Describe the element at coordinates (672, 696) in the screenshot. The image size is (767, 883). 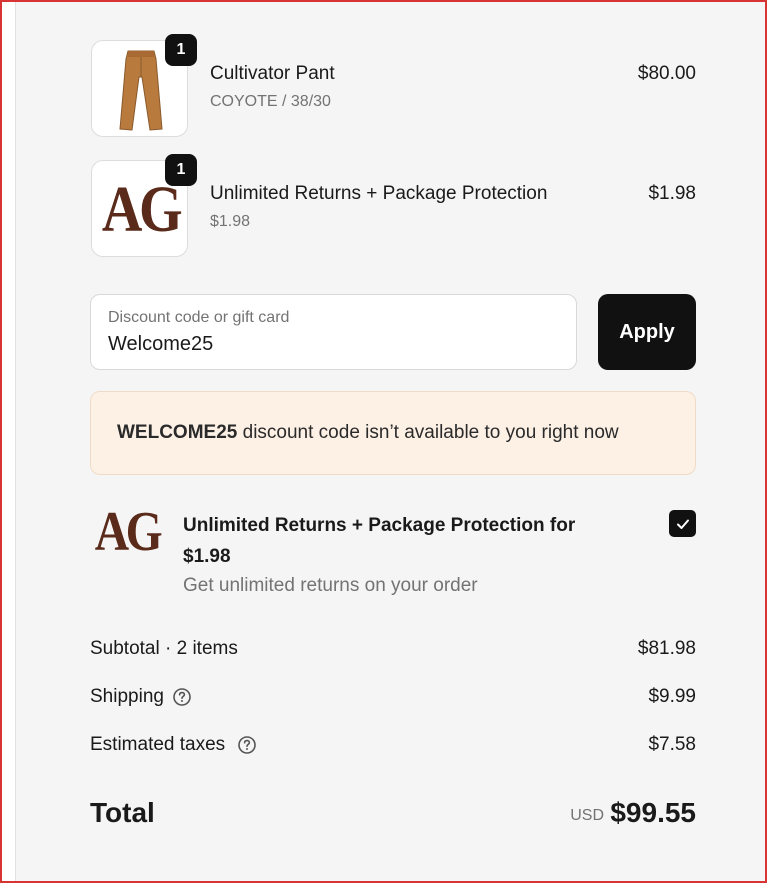
I see `shipping-value: $9.99` at that location.